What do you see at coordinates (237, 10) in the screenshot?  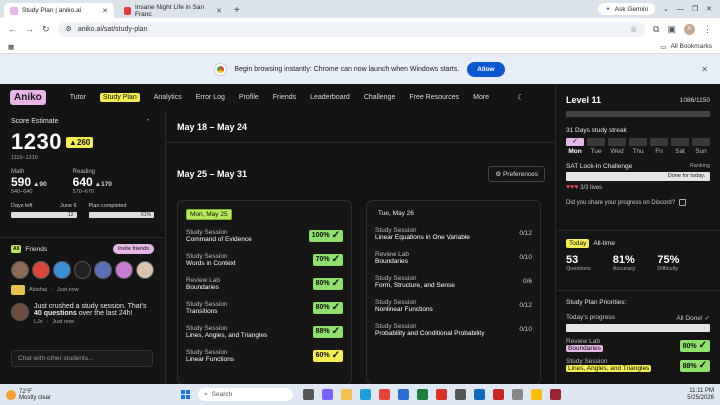 I see `new-tab-button: +` at bounding box center [237, 10].